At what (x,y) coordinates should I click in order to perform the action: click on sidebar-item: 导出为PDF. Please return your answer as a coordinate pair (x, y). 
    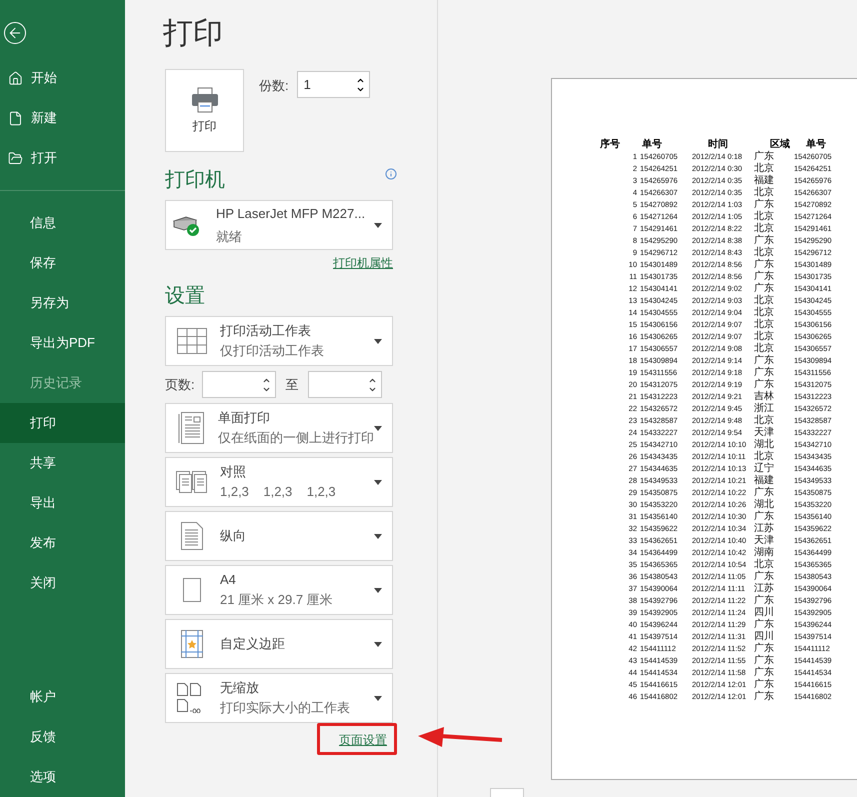
    Looking at the image, I should click on (62, 343).